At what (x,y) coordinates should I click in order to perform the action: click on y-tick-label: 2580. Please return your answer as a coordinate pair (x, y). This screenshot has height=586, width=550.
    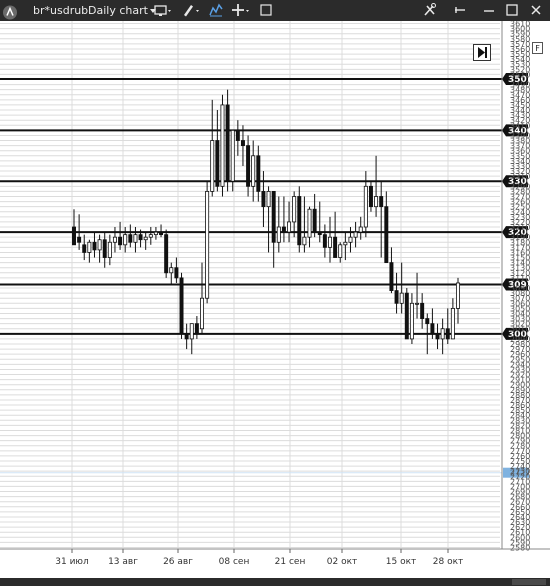
    Looking at the image, I should click on (520, 547).